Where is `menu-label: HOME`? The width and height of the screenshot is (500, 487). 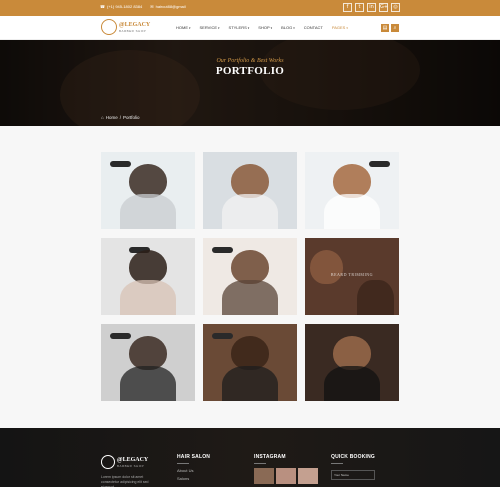
menu-label: HOME is located at coordinates (182, 27).